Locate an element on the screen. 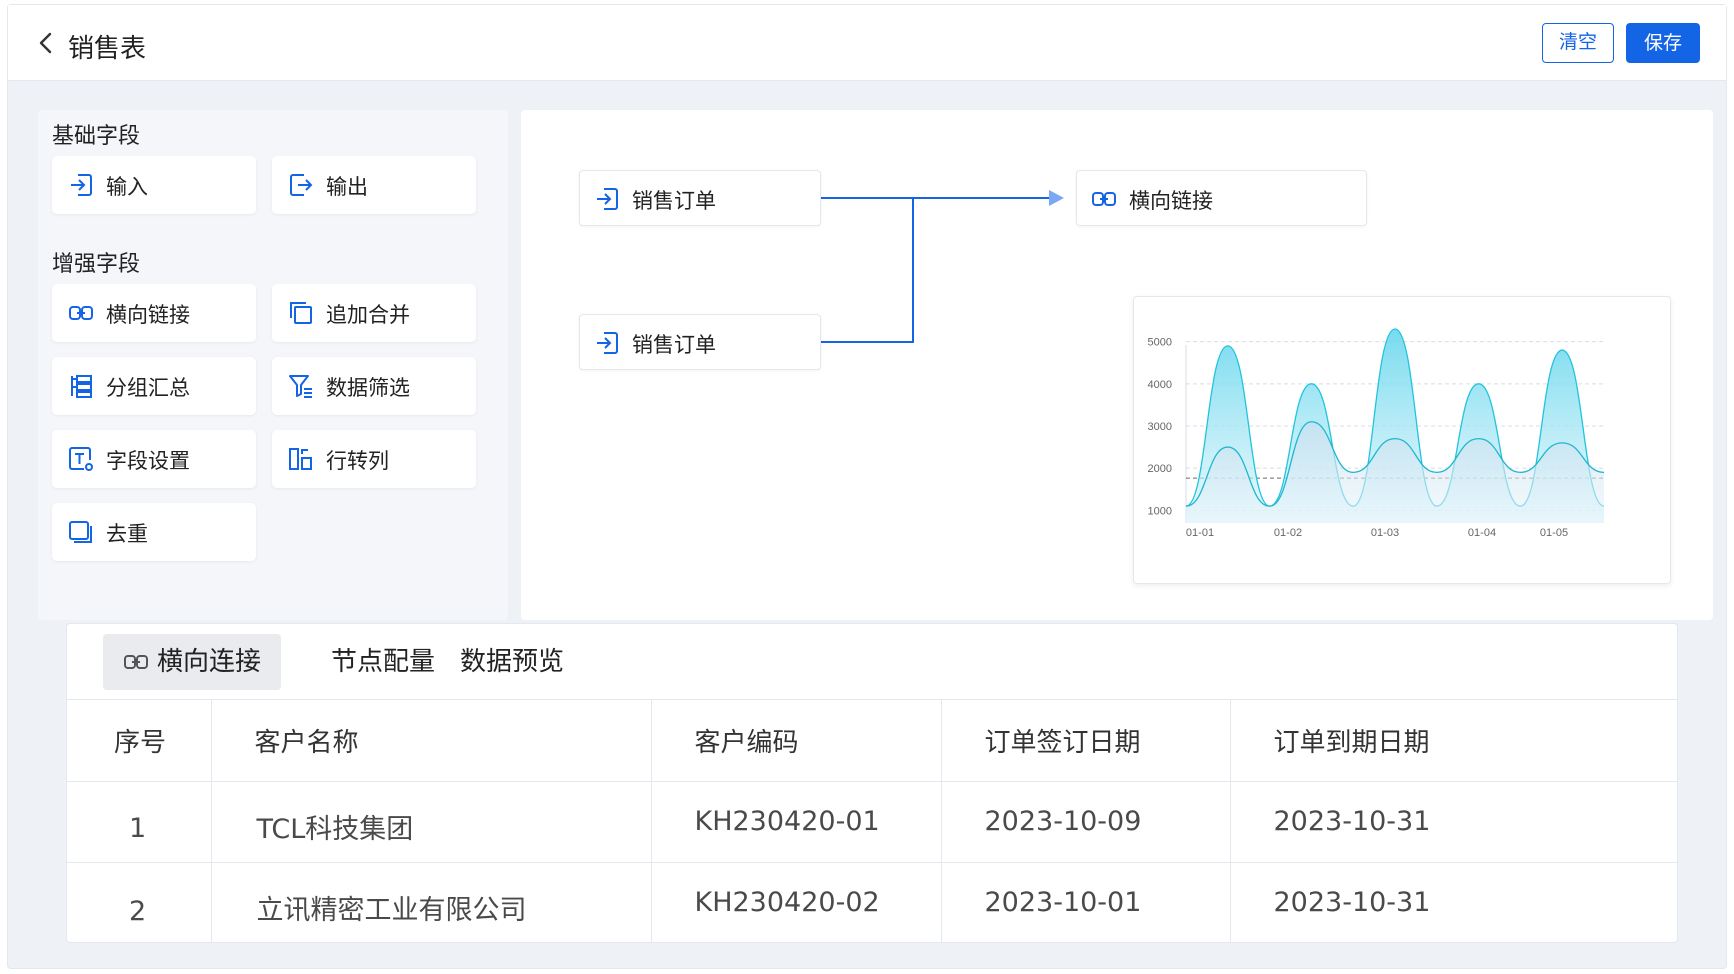 The width and height of the screenshot is (1734, 974). tool-label: 输出 is located at coordinates (347, 187).